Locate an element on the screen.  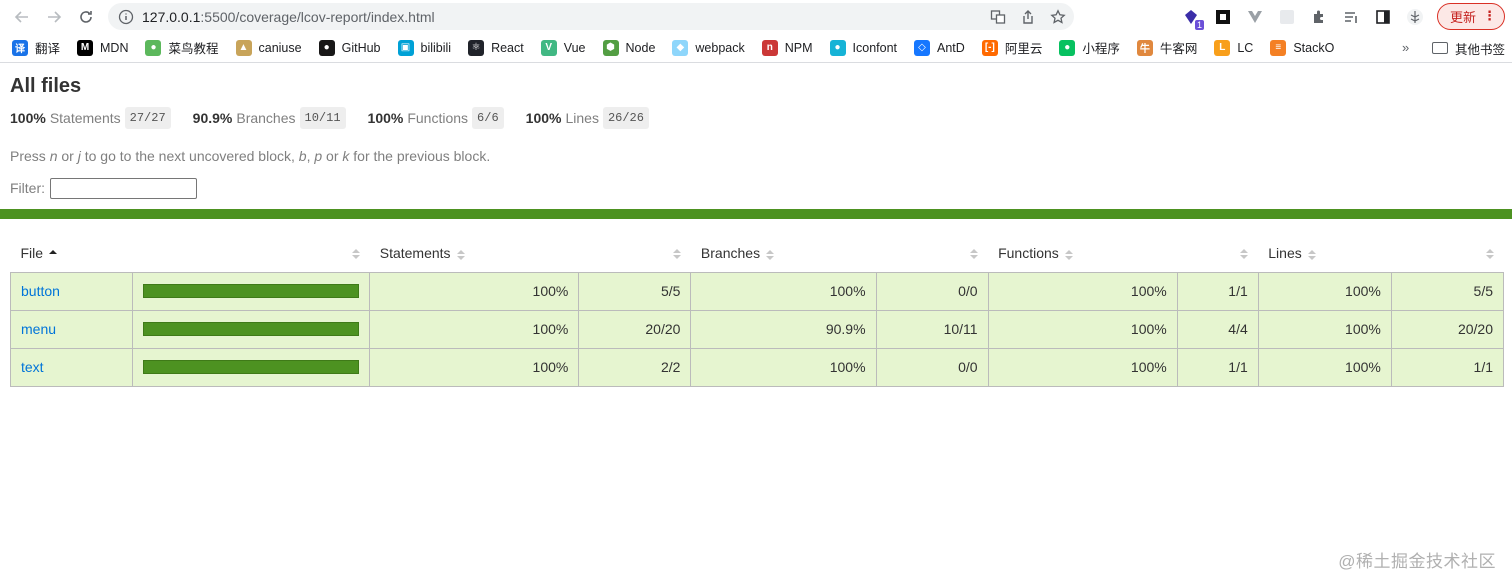
column-header: Functions is located at coordinates (1082, 253).